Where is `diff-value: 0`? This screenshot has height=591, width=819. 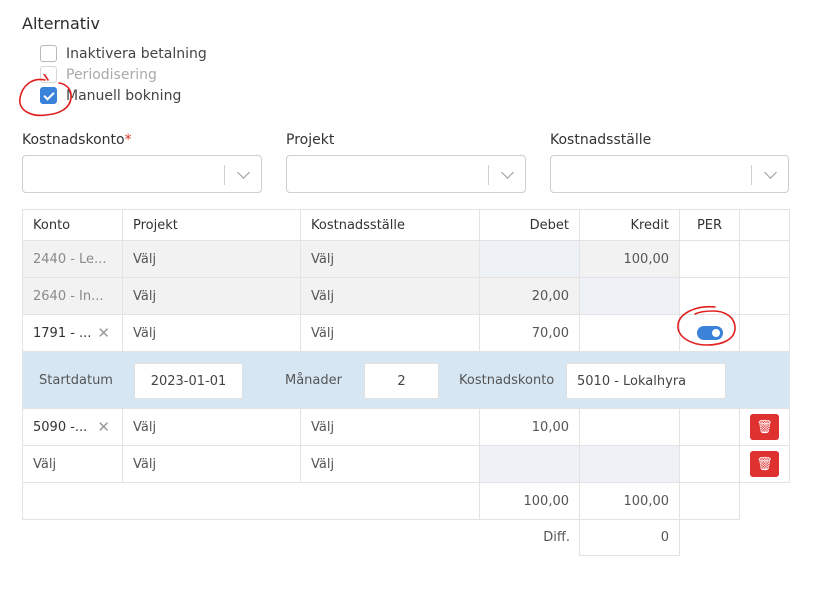
diff-value: 0 is located at coordinates (629, 537).